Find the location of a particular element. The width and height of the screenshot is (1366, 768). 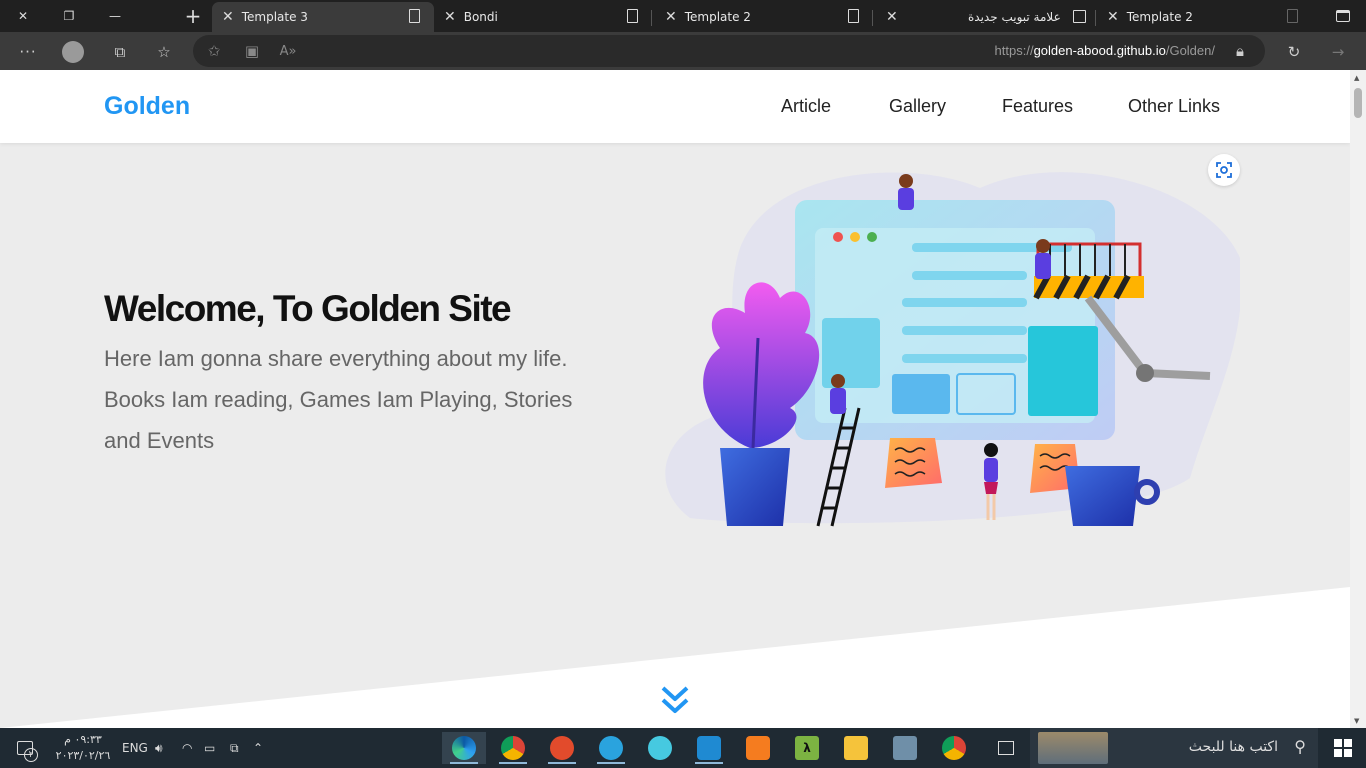

volume-icon: 🔊︎ is located at coordinates (159, 748).